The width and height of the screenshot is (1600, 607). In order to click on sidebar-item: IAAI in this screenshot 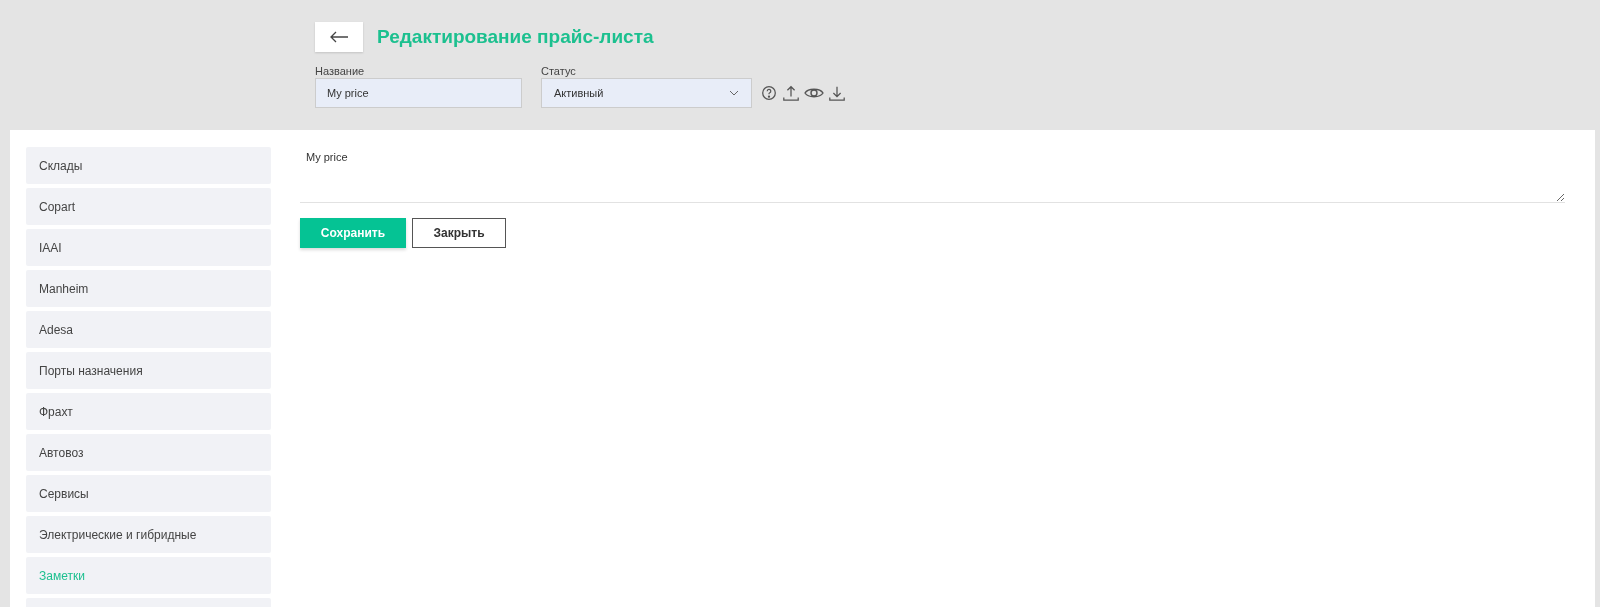, I will do `click(148, 247)`.